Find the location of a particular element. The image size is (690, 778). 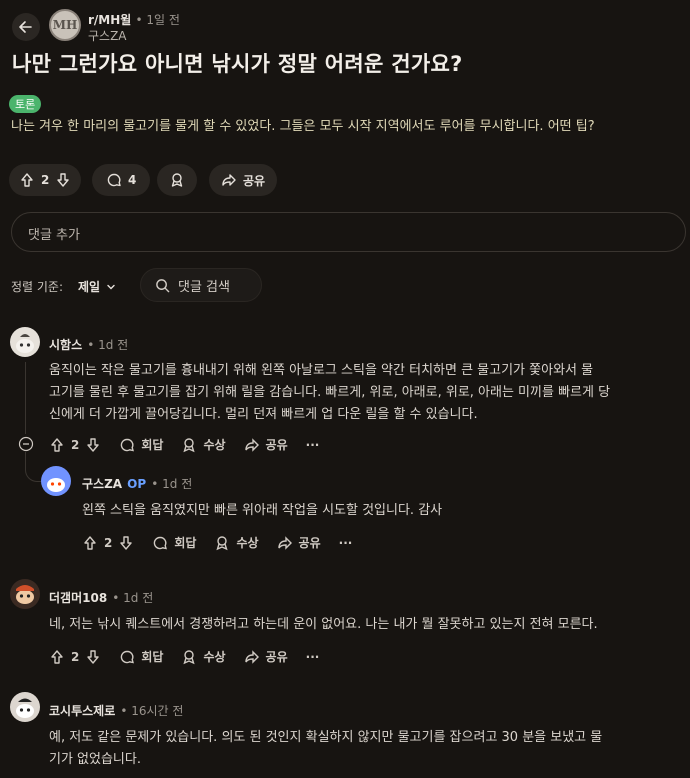

add-comment-input: 댓글 추가 is located at coordinates (348, 232).